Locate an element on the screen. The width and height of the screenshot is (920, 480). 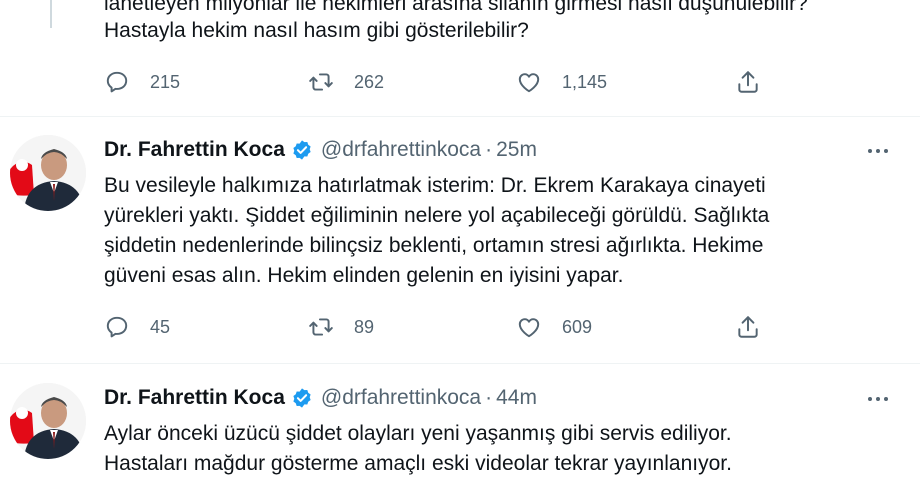
like-button: 1,145 is located at coordinates (561, 82).